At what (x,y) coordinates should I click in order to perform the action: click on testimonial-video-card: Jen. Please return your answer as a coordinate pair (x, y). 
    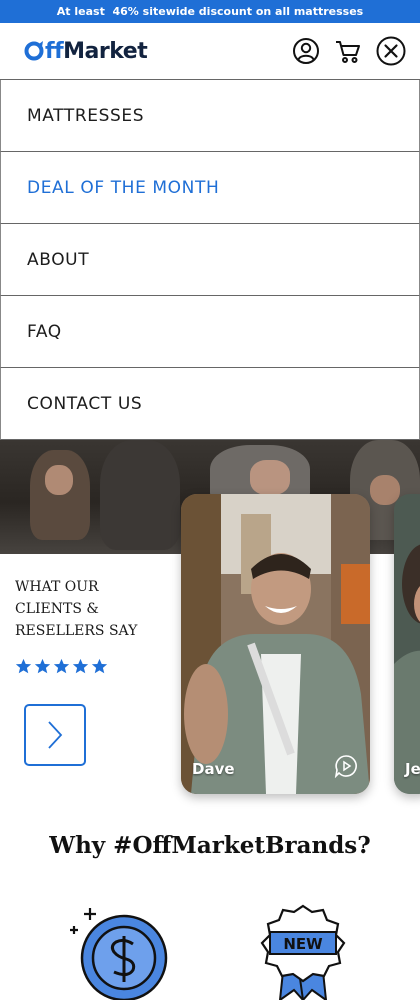
    Looking at the image, I should click on (407, 644).